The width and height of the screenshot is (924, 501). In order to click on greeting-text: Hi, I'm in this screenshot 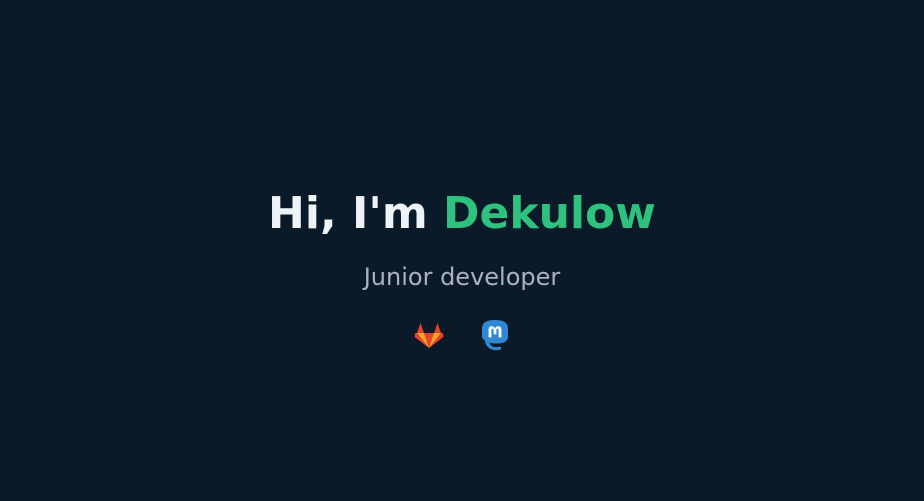, I will do `click(348, 213)`.